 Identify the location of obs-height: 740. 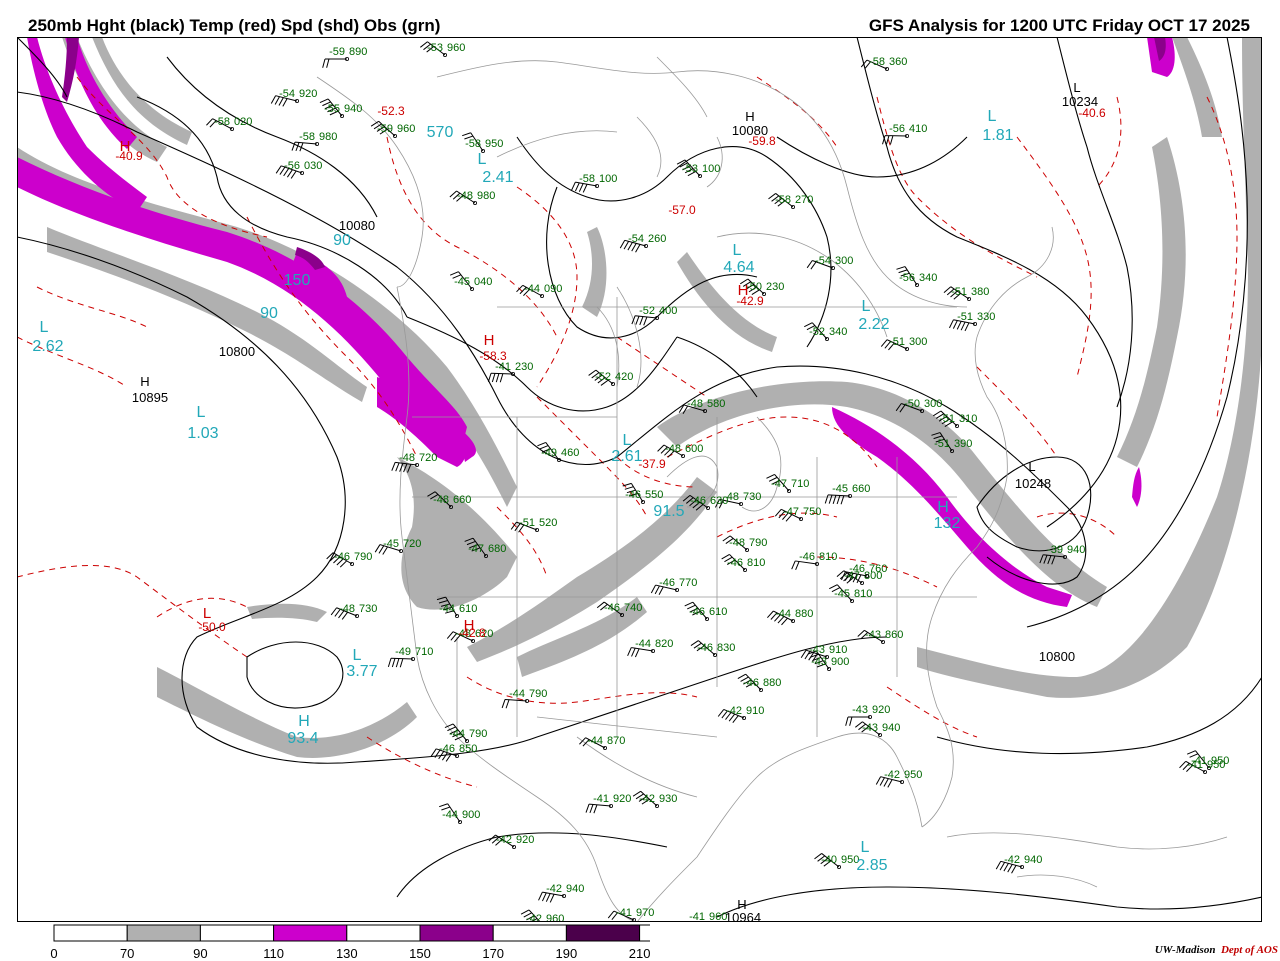
(633, 608).